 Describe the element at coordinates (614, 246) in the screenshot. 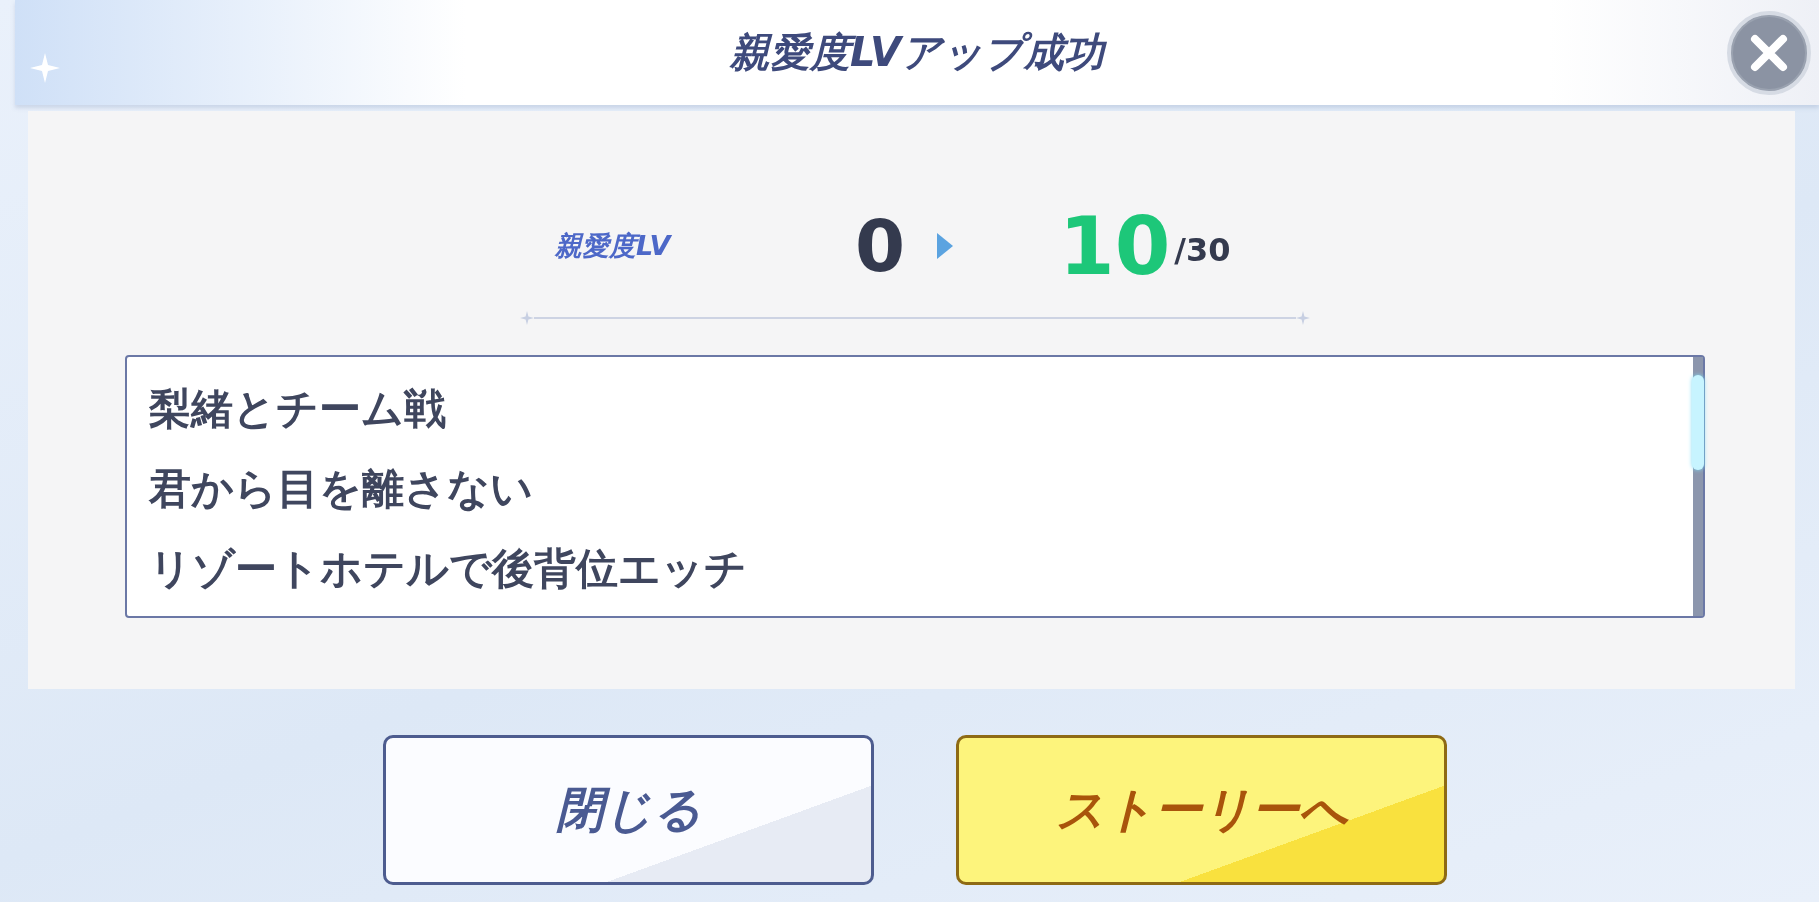

I see `level-label: 親愛度LV` at that location.